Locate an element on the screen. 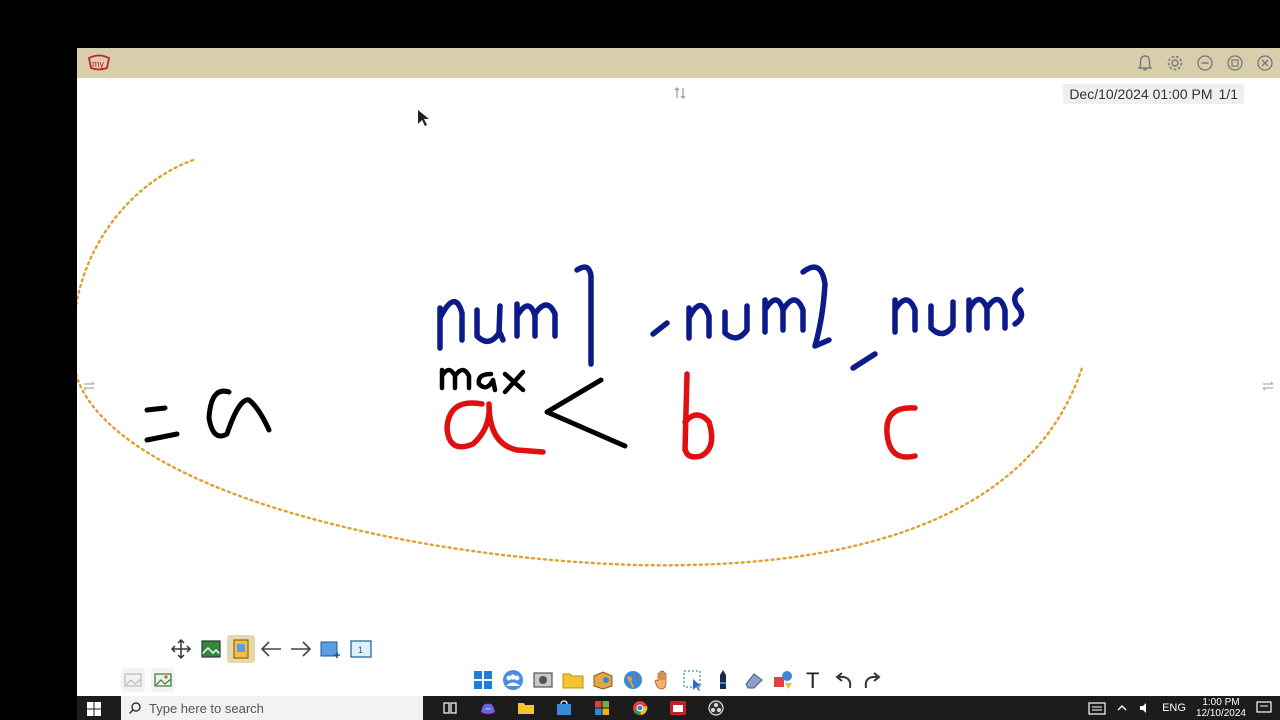  title-bar: my is located at coordinates (678, 63).